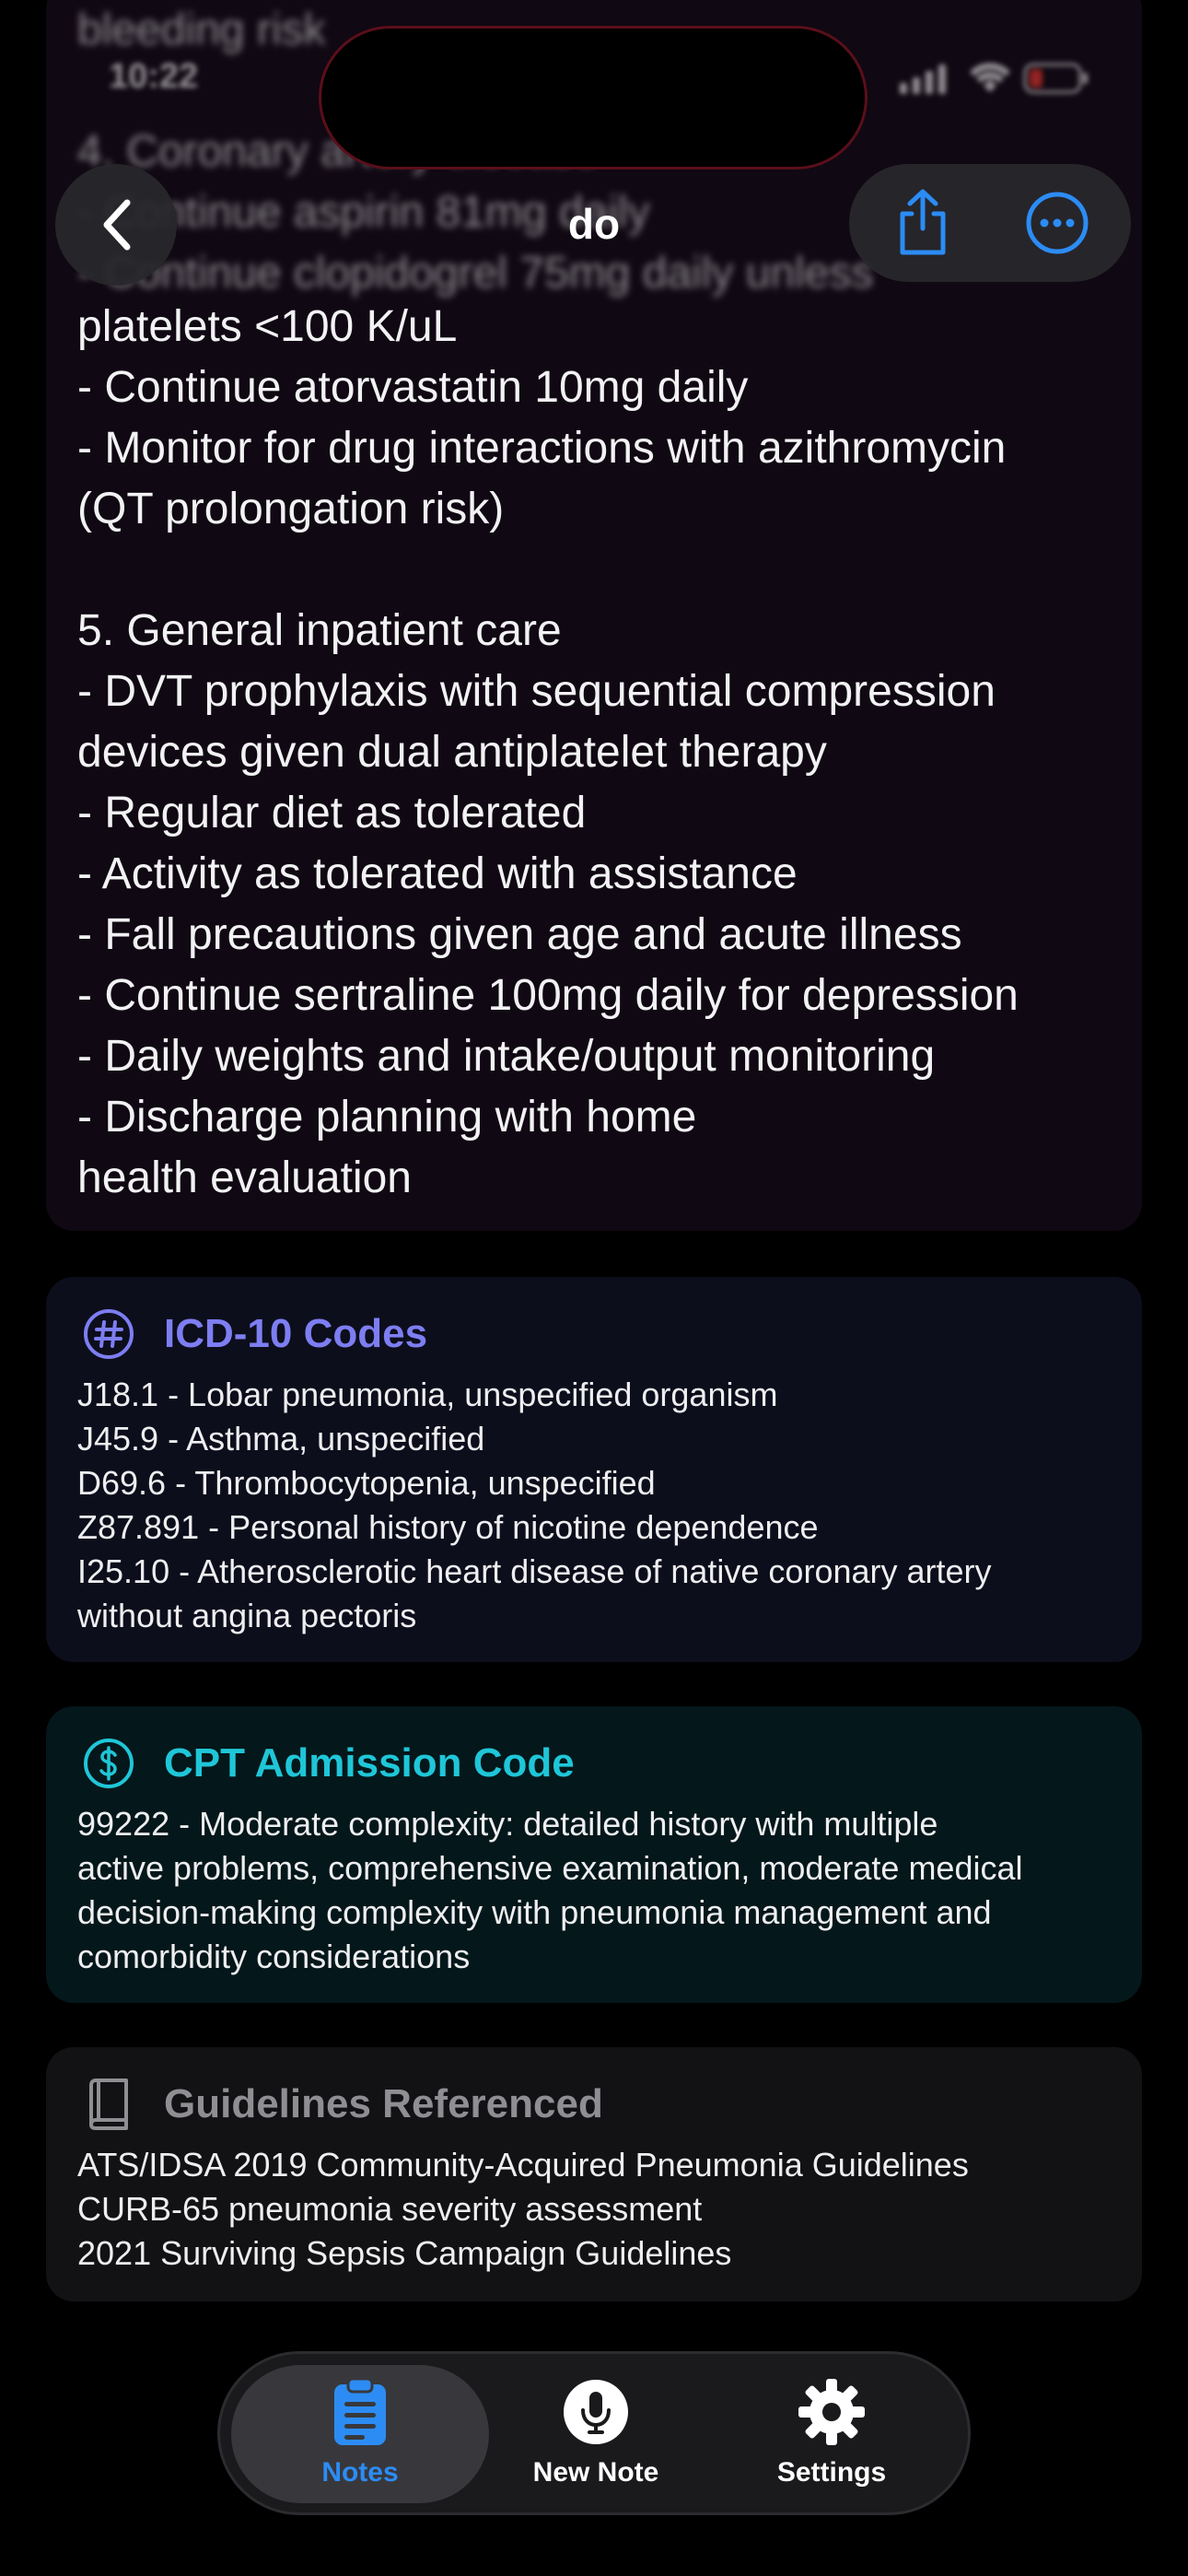 This screenshot has width=1188, height=2576. What do you see at coordinates (281, 1439) in the screenshot?
I see `icd-code-line: J45.9 - Asthma, unspecified` at bounding box center [281, 1439].